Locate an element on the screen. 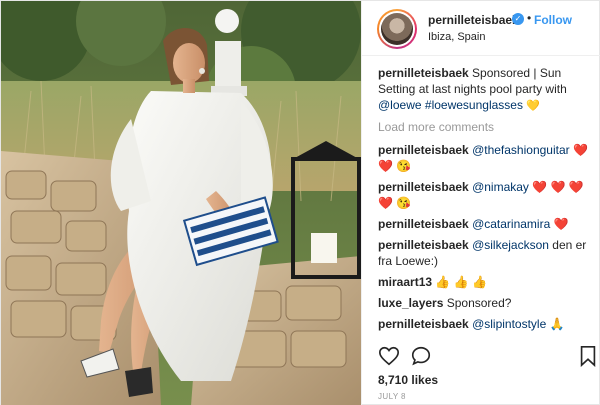 The image size is (600, 405). comment-text: 🙏 is located at coordinates (555, 324).